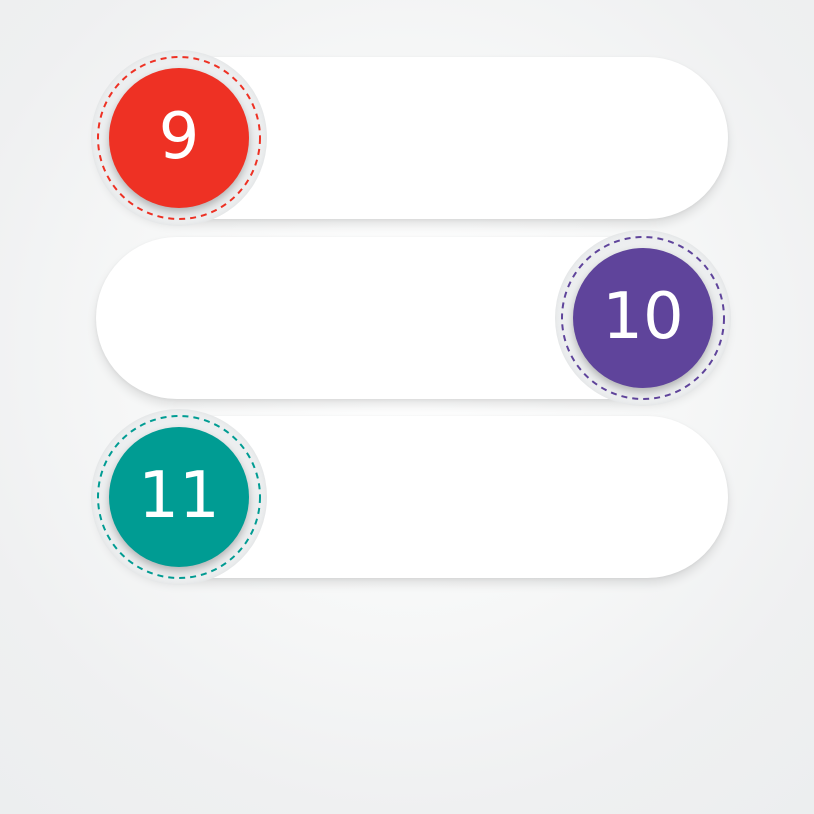 The width and height of the screenshot is (814, 814). I want to click on item-10-circle: 10, so click(643, 318).